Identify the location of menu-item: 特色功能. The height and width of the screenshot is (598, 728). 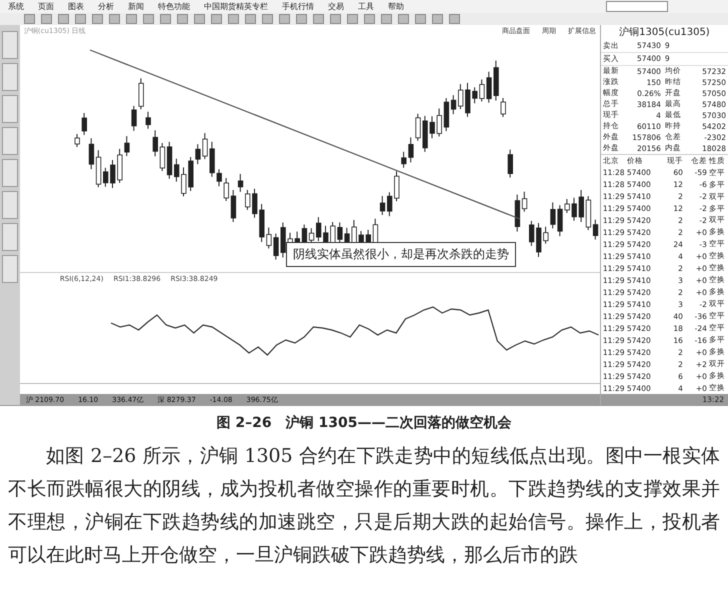
(174, 6).